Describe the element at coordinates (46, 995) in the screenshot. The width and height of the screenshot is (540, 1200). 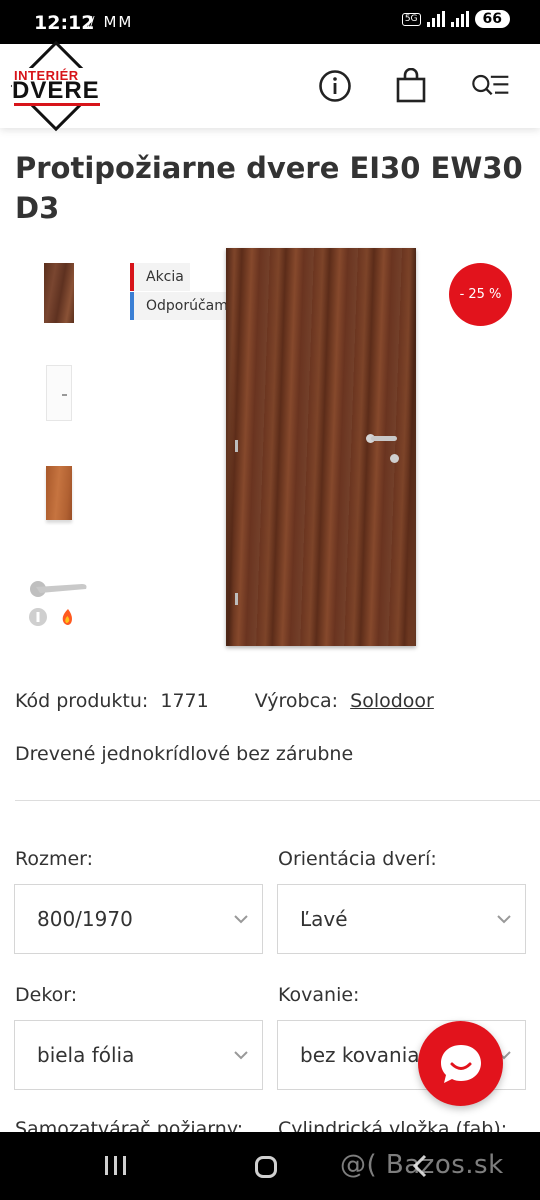
I see `decor-label: Dekor:` at that location.